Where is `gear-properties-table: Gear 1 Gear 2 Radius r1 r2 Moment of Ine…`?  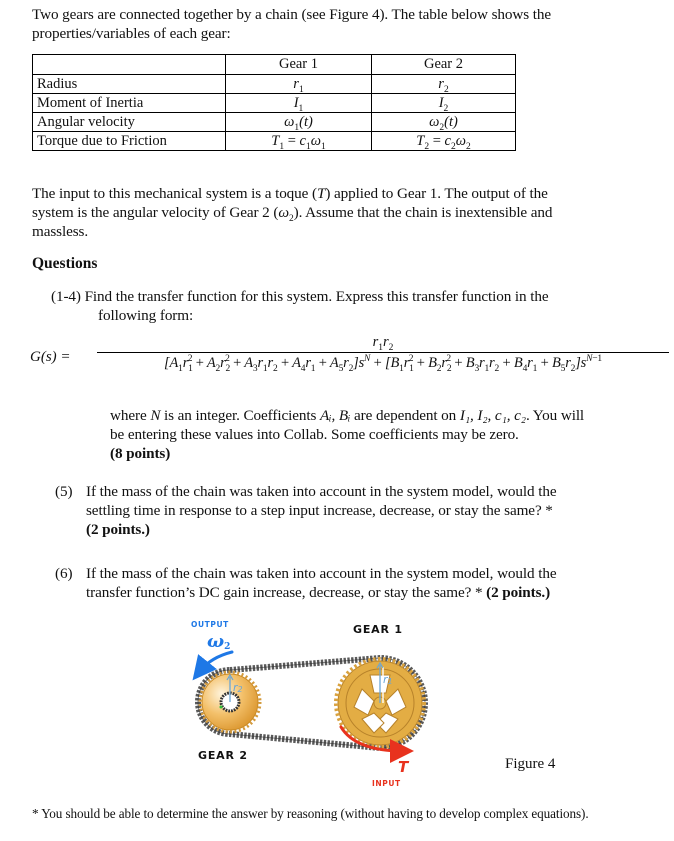 gear-properties-table: Gear 1 Gear 2 Radius r1 r2 Moment of Ine… is located at coordinates (274, 102).